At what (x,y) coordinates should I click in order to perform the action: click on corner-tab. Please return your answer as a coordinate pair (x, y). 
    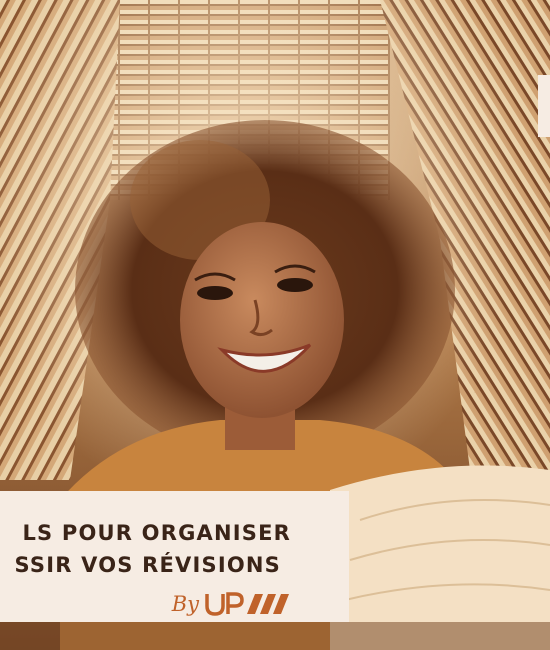
    Looking at the image, I should click on (544, 106).